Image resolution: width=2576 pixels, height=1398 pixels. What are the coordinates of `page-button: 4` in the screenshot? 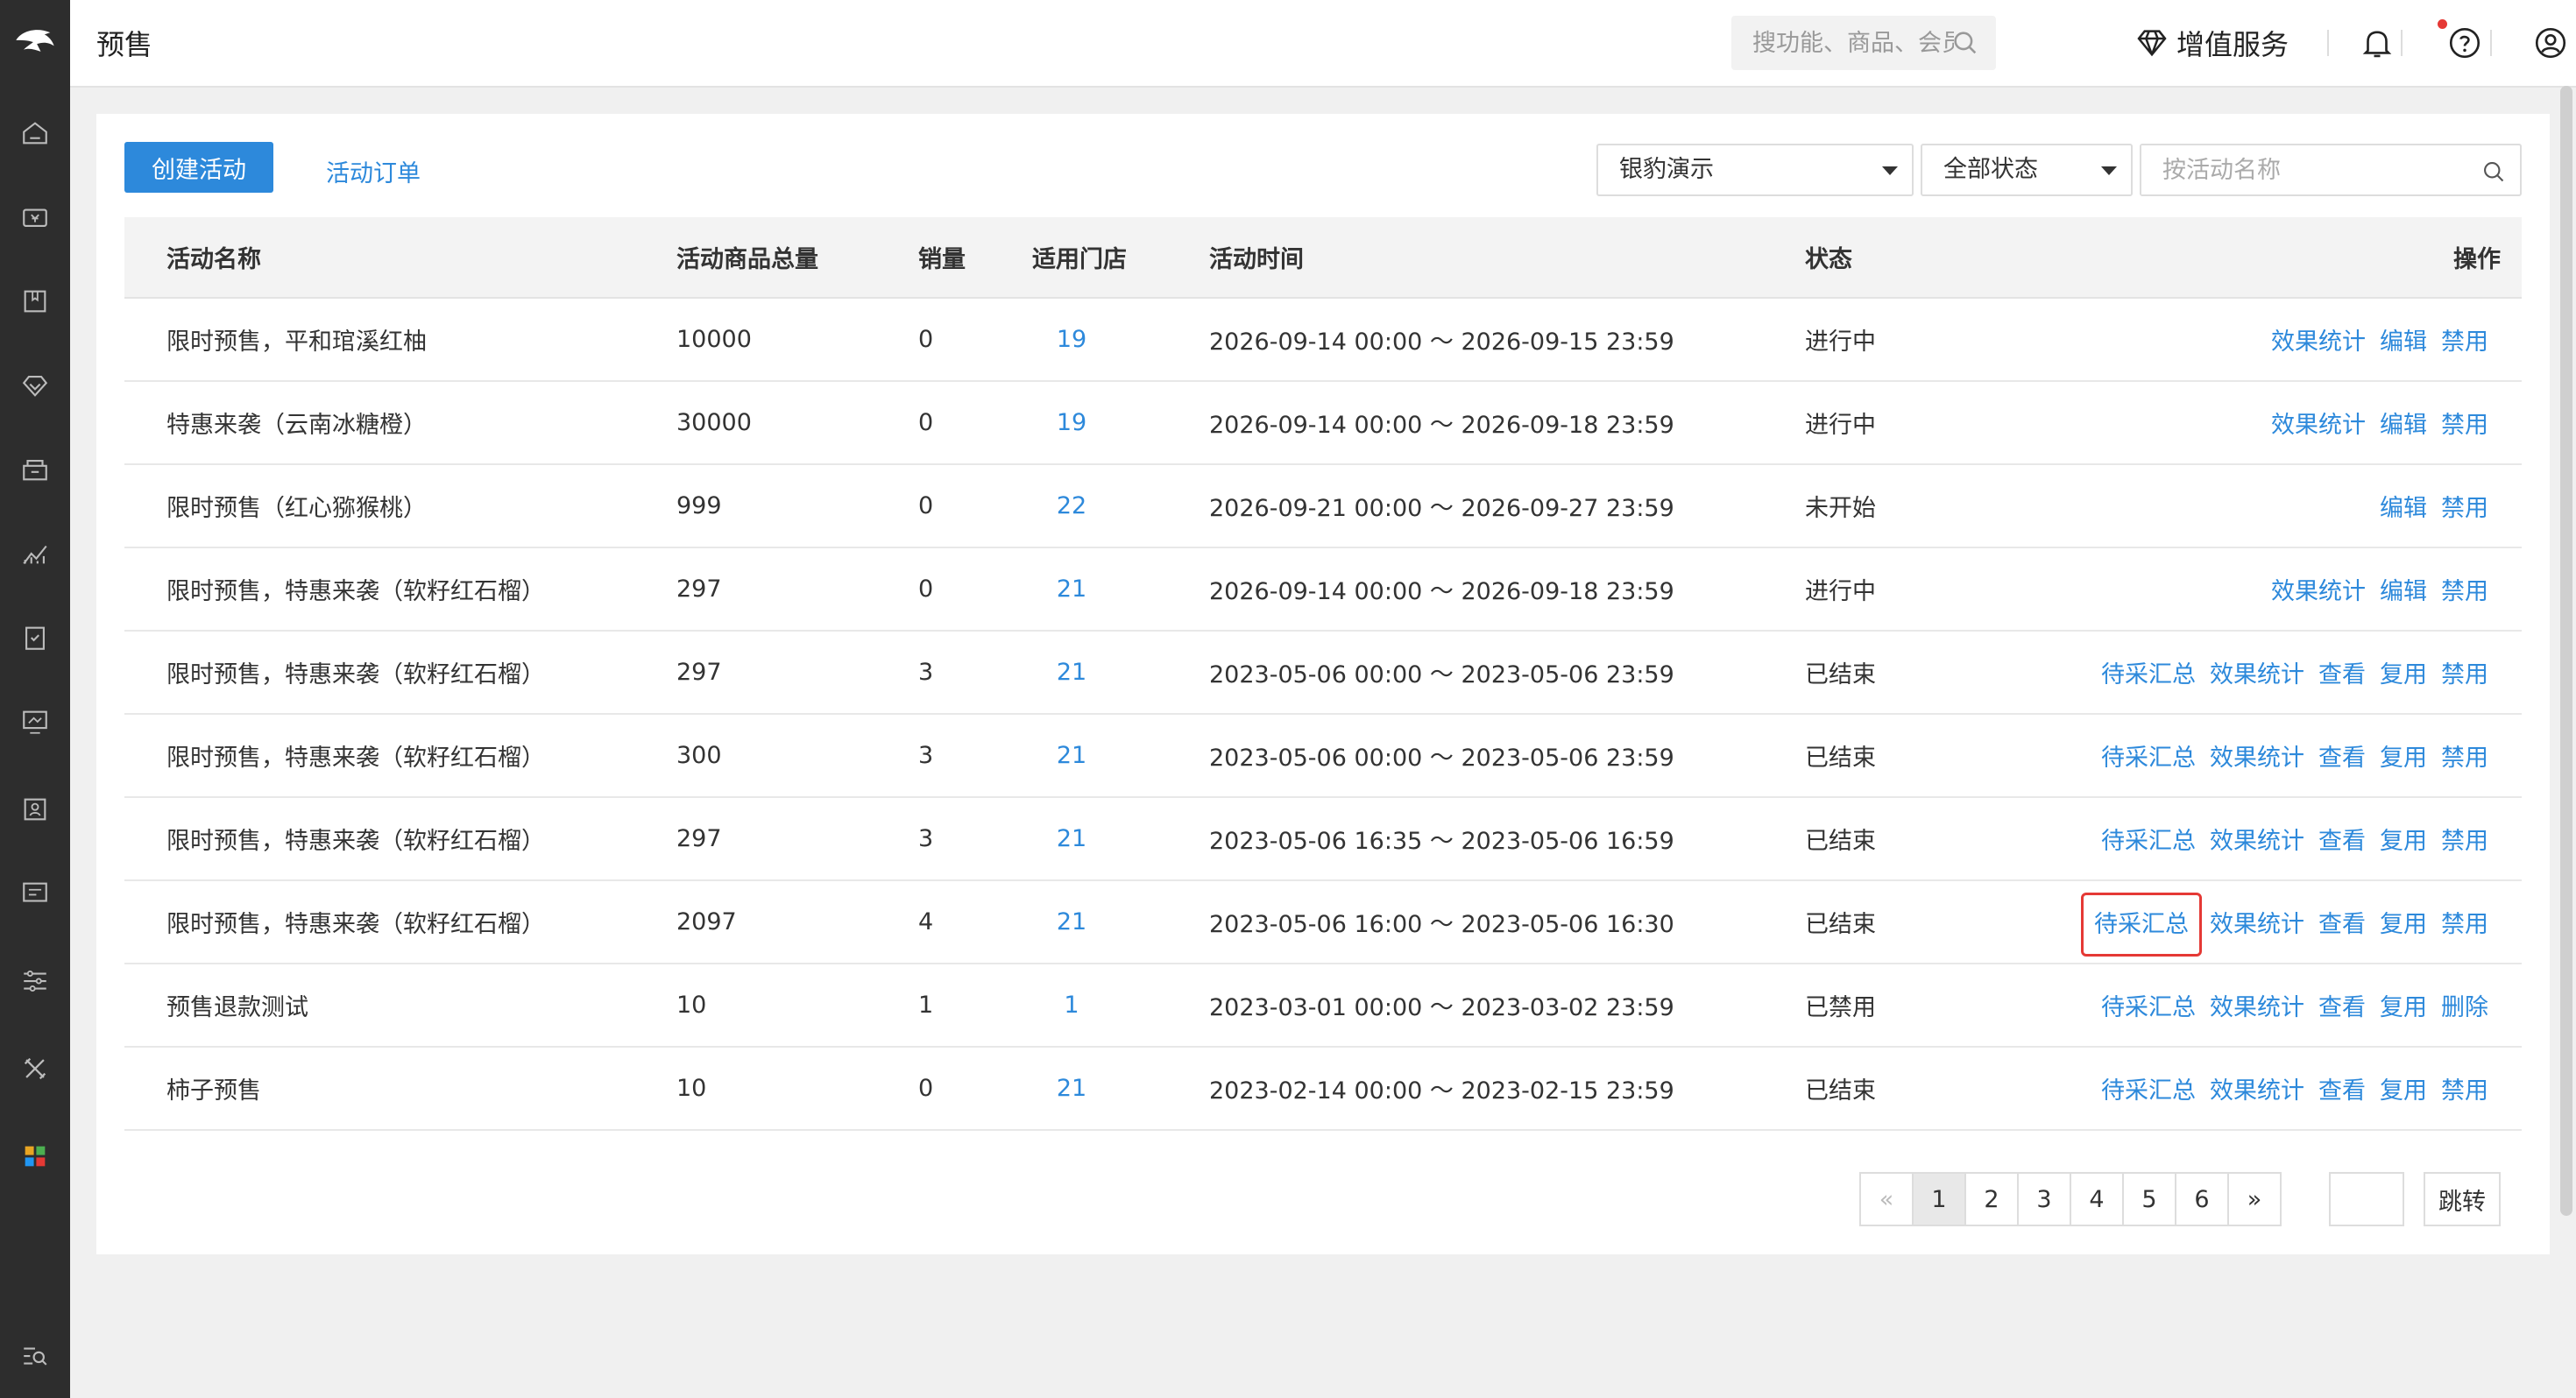 It's located at (2097, 1199).